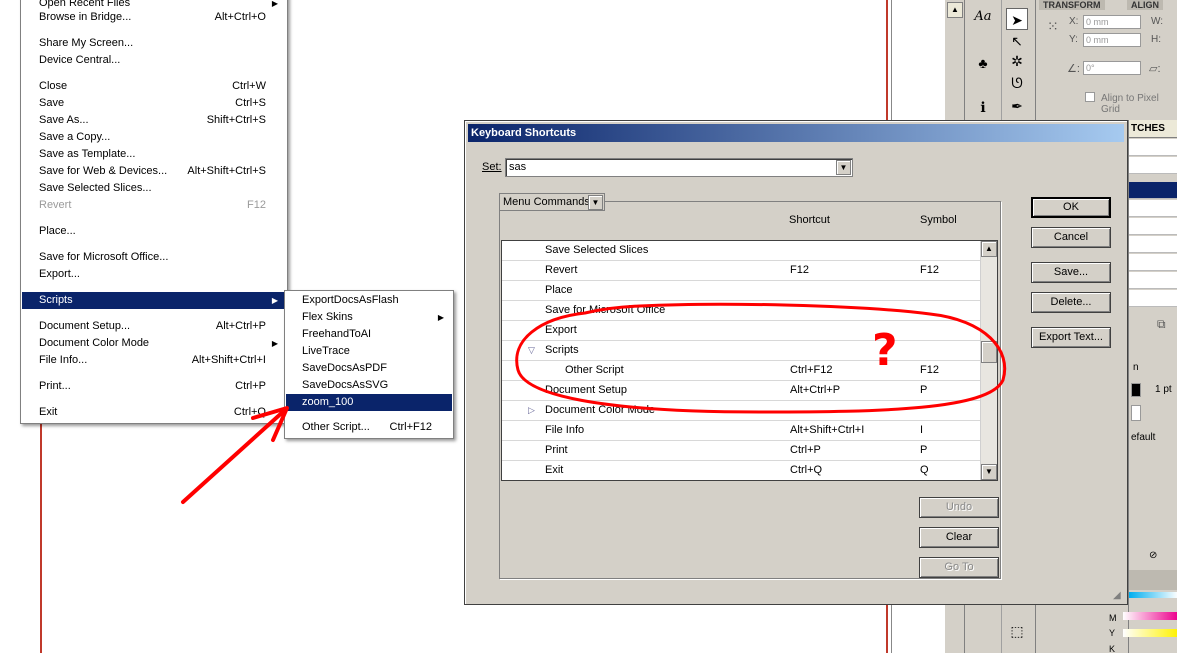 This screenshot has width=1177, height=654. I want to click on lasso-tool-icon: ᘎ, so click(1017, 83).